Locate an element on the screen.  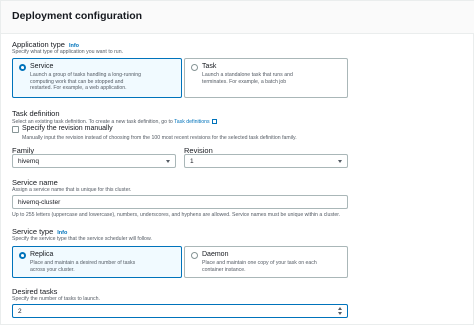
specify-revision-checkbox is located at coordinates (15, 129).